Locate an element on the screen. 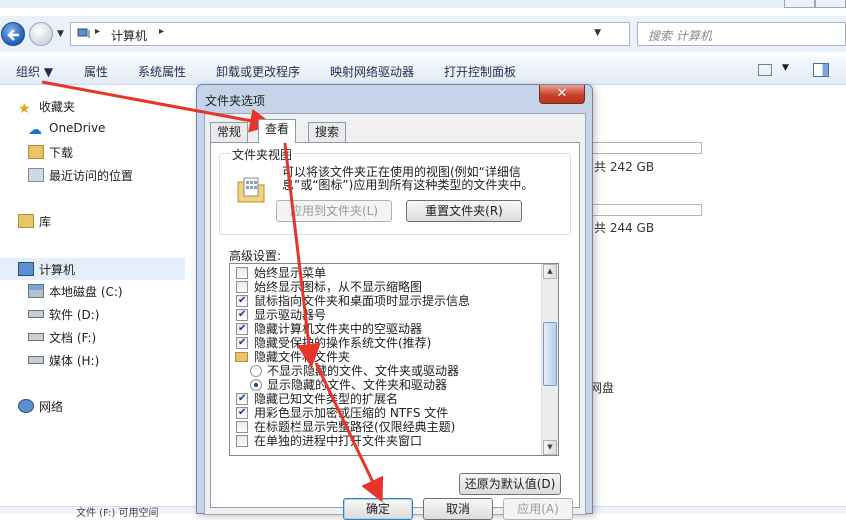 The image size is (846, 520). address-box: ▸ 计算机 ▸ ▼ ⟲ is located at coordinates (381, 34).